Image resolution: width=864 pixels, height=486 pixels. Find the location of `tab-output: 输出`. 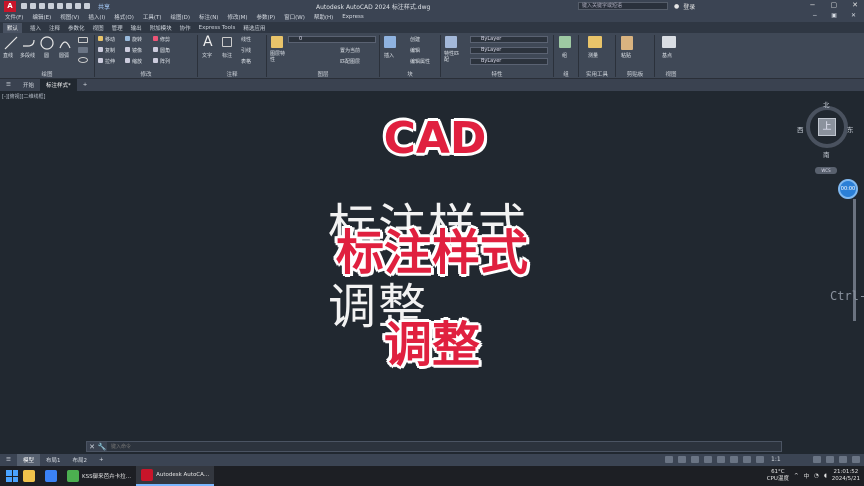

tab-output: 输出 is located at coordinates (136, 28).